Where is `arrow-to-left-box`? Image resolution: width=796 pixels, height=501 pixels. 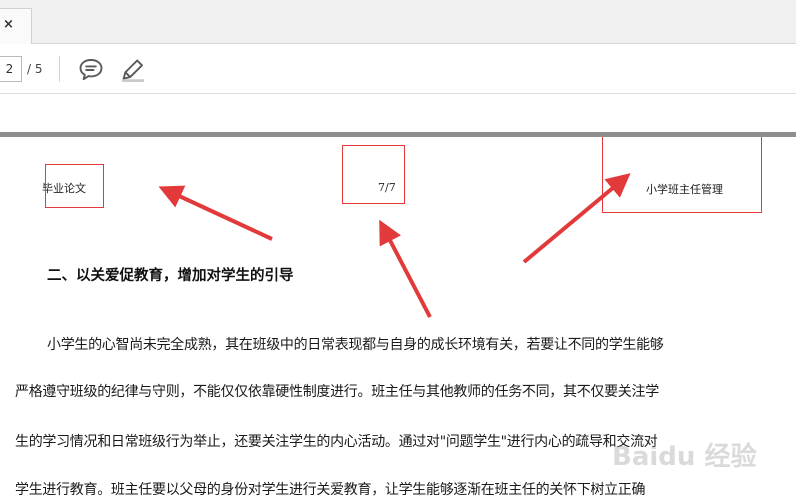 arrow-to-left-box is located at coordinates (215, 213).